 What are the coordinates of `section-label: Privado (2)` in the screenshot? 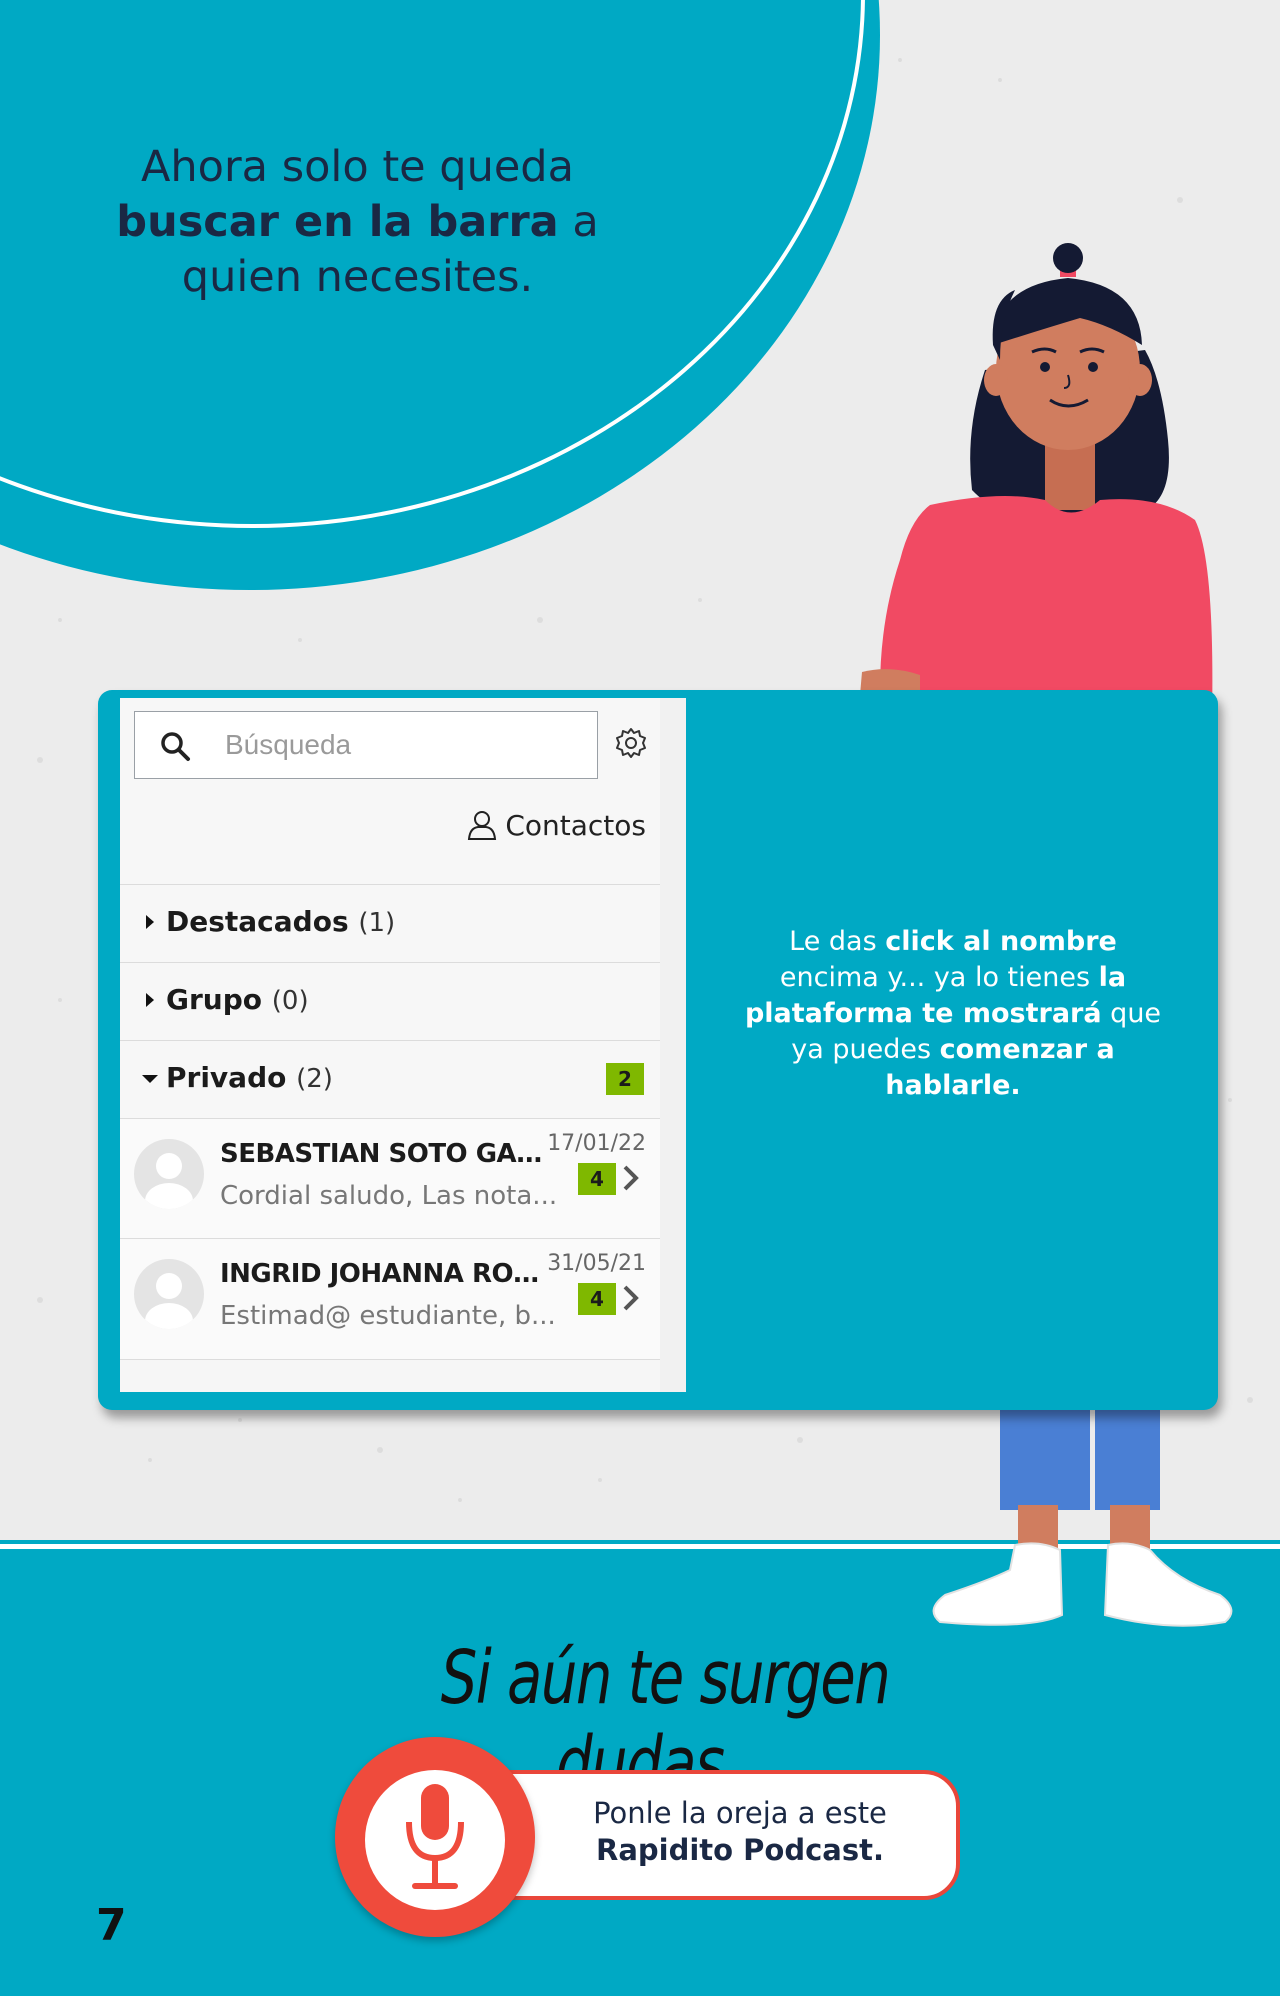 It's located at (249, 1077).